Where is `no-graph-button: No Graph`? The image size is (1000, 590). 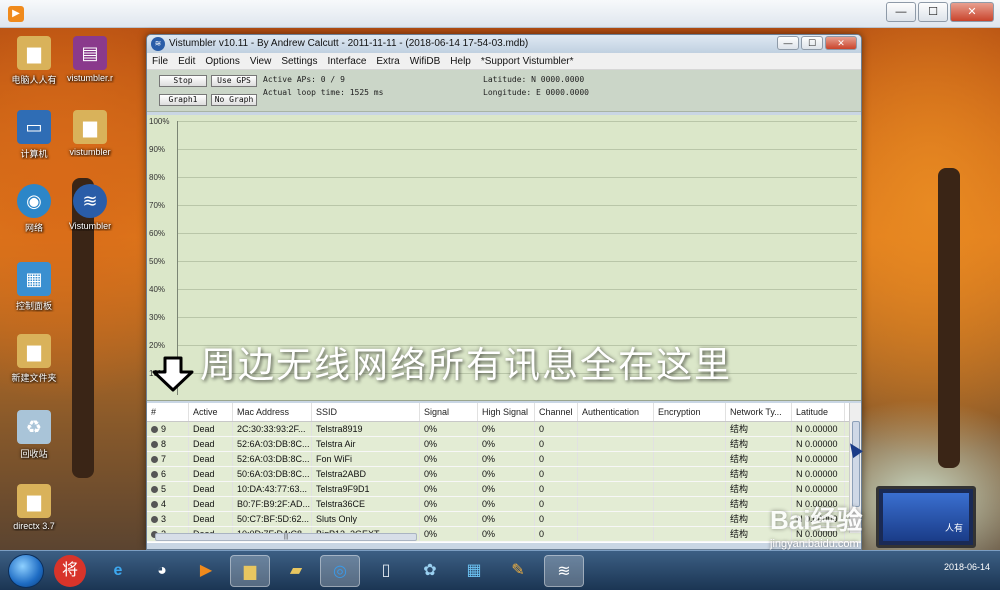
no-graph-button: No Graph is located at coordinates (234, 100).